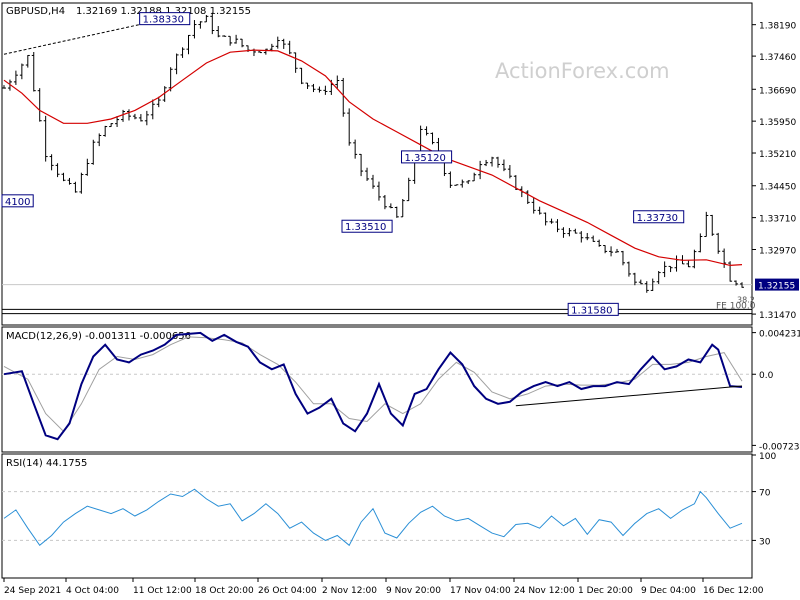 This screenshot has height=600, width=800. What do you see at coordinates (733, 591) in the screenshot?
I see `time-axis-label: 16 Dec 12:00` at bounding box center [733, 591].